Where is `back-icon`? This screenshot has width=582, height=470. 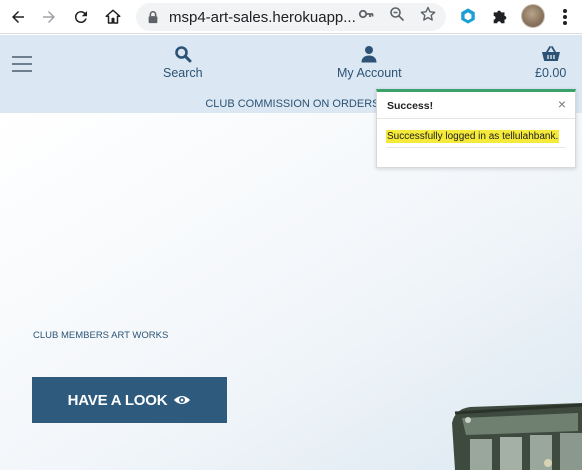 back-icon is located at coordinates (18, 17).